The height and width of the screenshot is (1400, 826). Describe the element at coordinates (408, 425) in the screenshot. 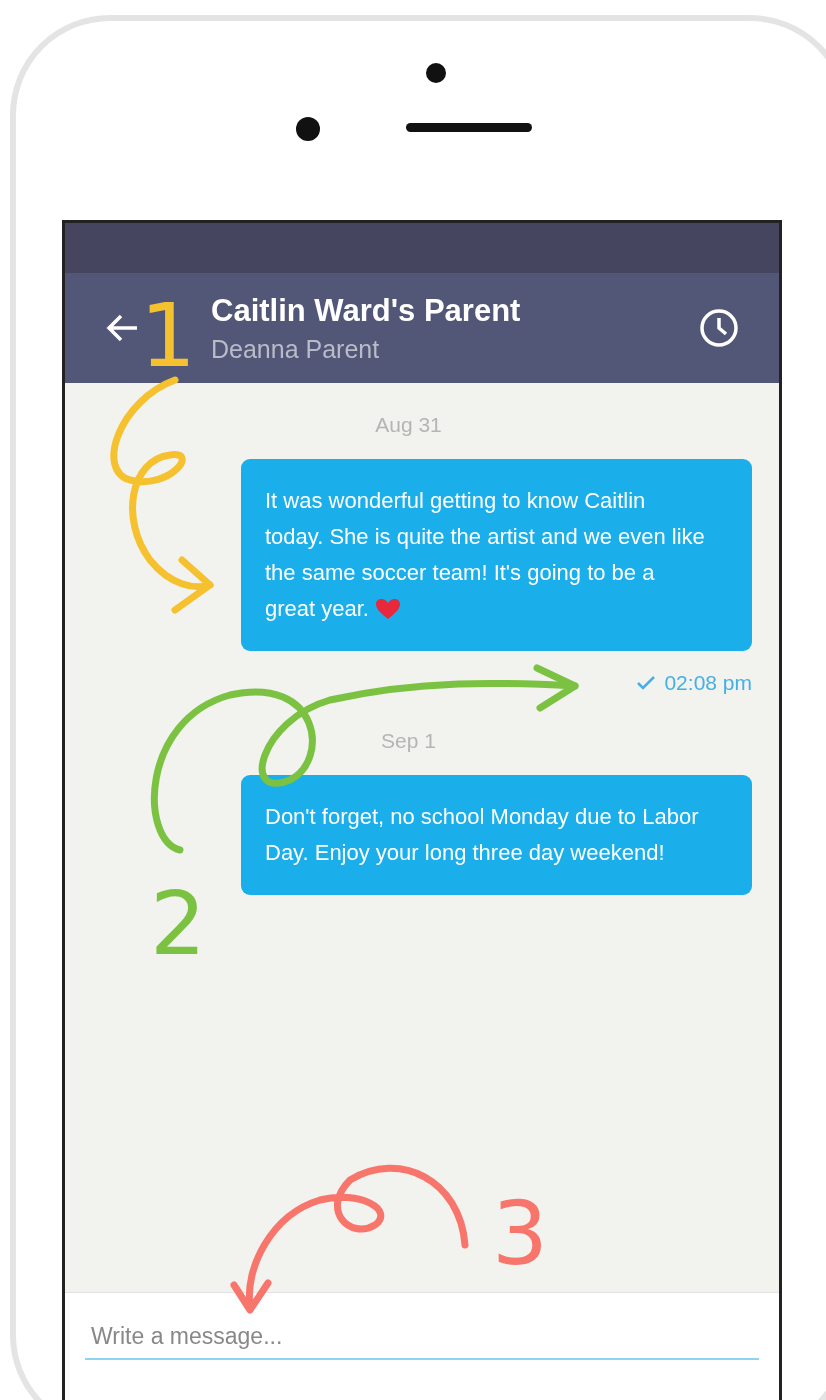

I see `date-label: Aug 31` at that location.